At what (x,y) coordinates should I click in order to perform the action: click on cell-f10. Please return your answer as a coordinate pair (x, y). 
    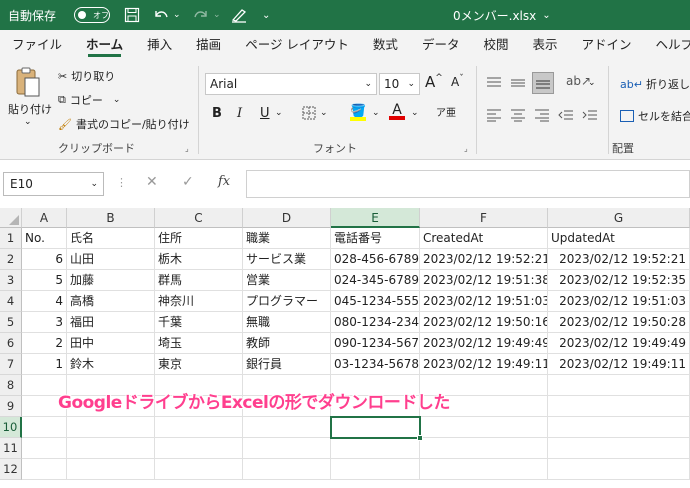
    Looking at the image, I should click on (484, 427).